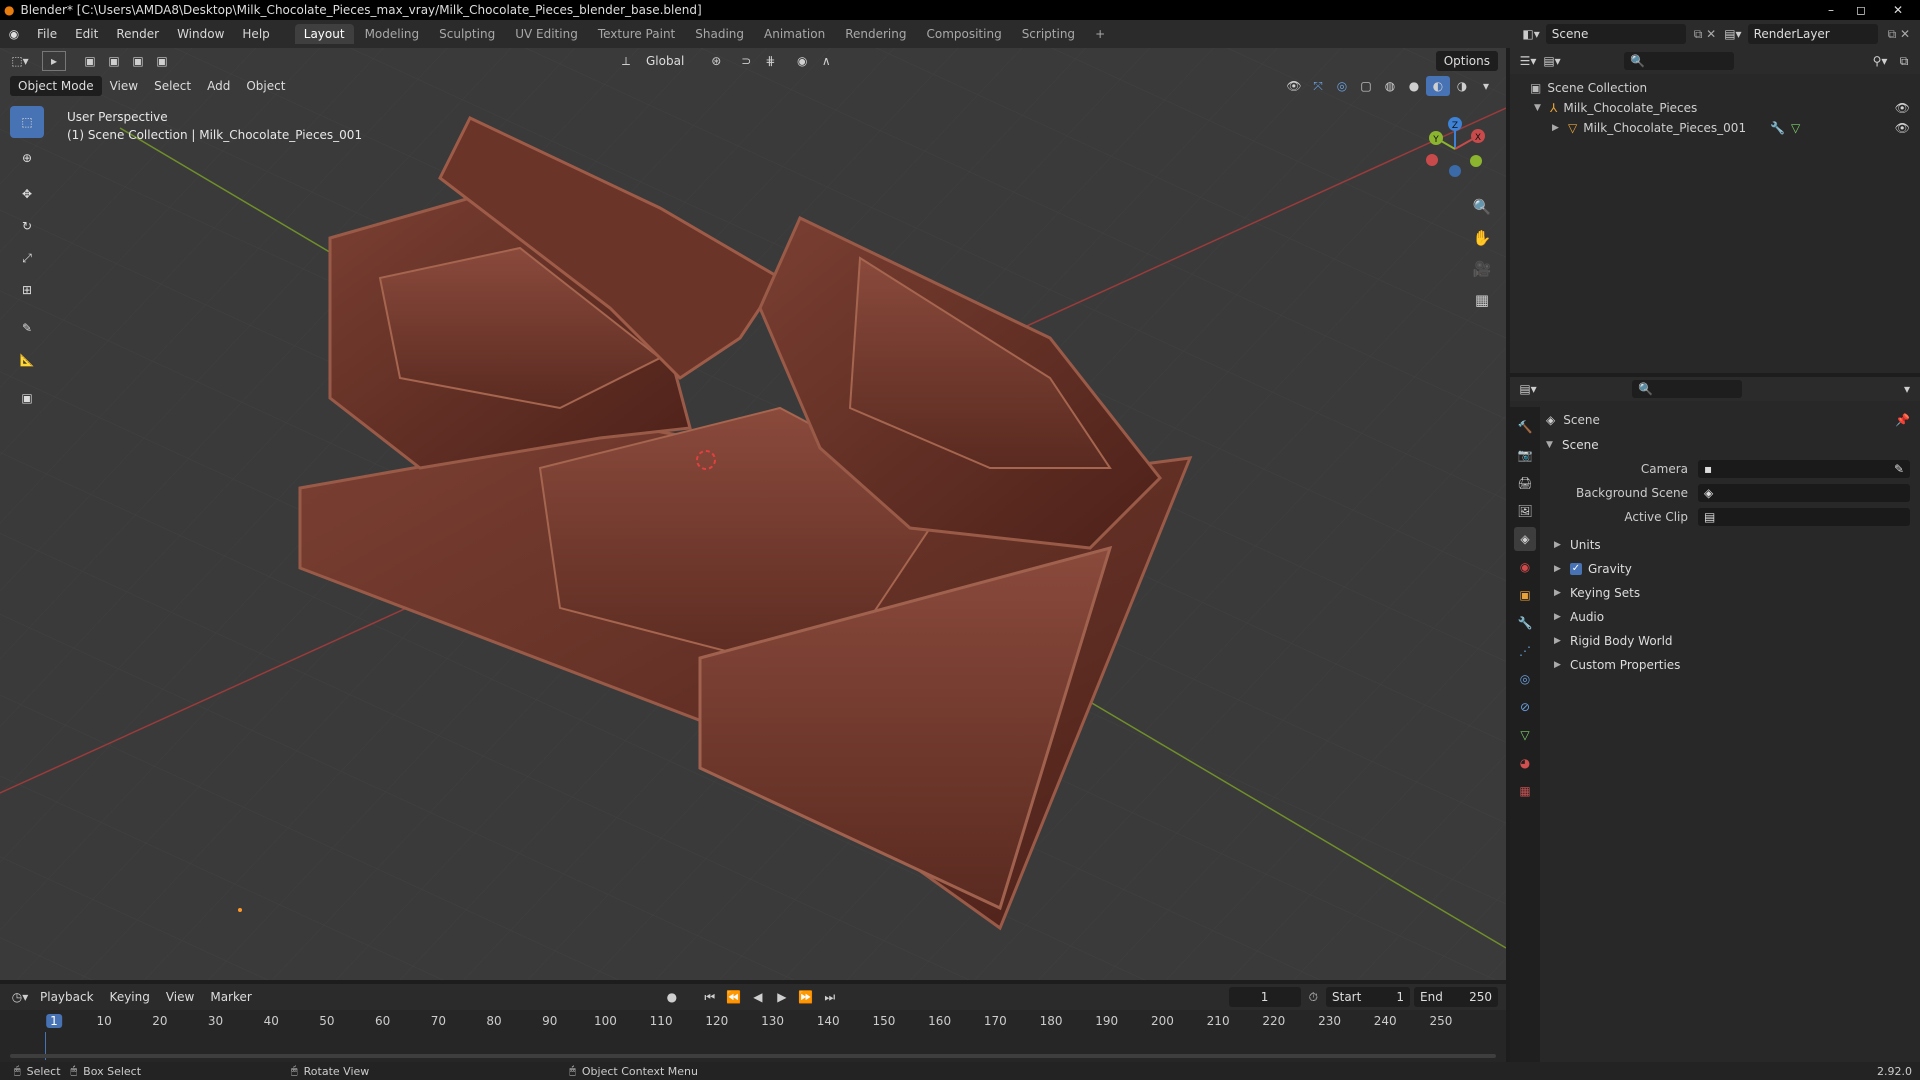 This screenshot has height=1080, width=1920. Describe the element at coordinates (1482, 207) in the screenshot. I see `zoom-icon: 🔍` at that location.